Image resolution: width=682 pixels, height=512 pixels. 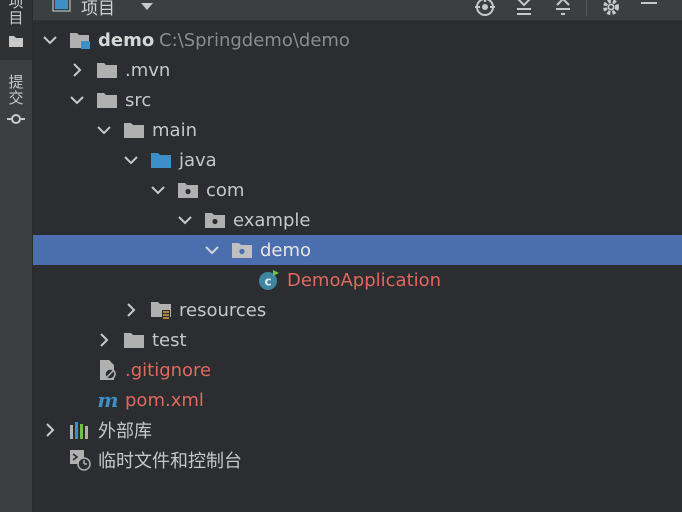 What do you see at coordinates (357, 370) in the screenshot?
I see `tree-row-gitignore: .gitignore` at bounding box center [357, 370].